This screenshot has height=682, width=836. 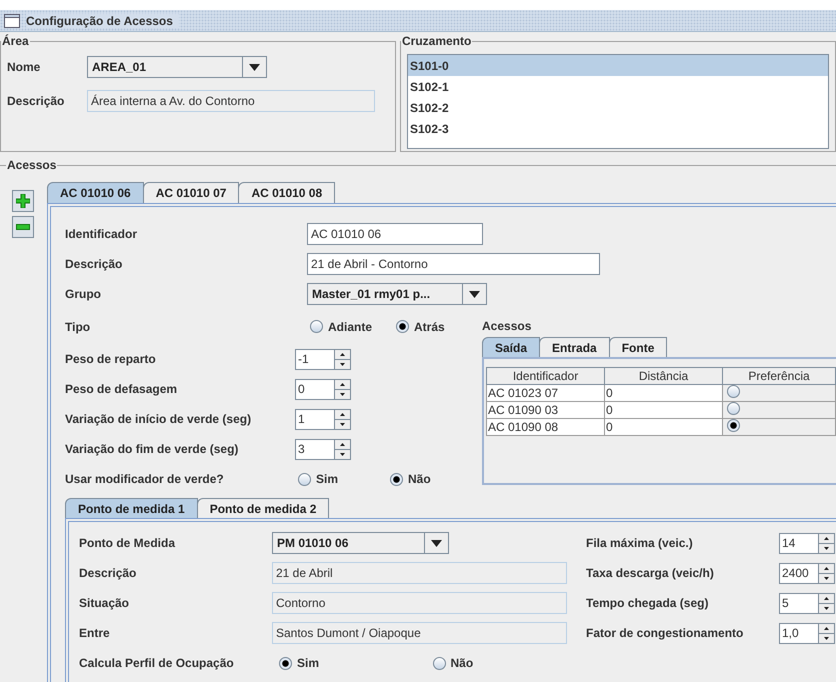 What do you see at coordinates (545, 410) in the screenshot?
I see `table-cell: AC 01090 03` at bounding box center [545, 410].